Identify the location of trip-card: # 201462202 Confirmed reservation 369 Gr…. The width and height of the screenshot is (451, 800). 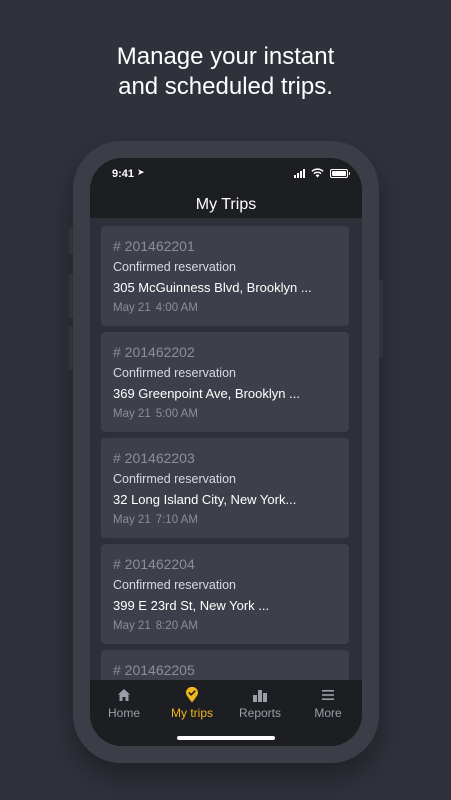
(225, 382).